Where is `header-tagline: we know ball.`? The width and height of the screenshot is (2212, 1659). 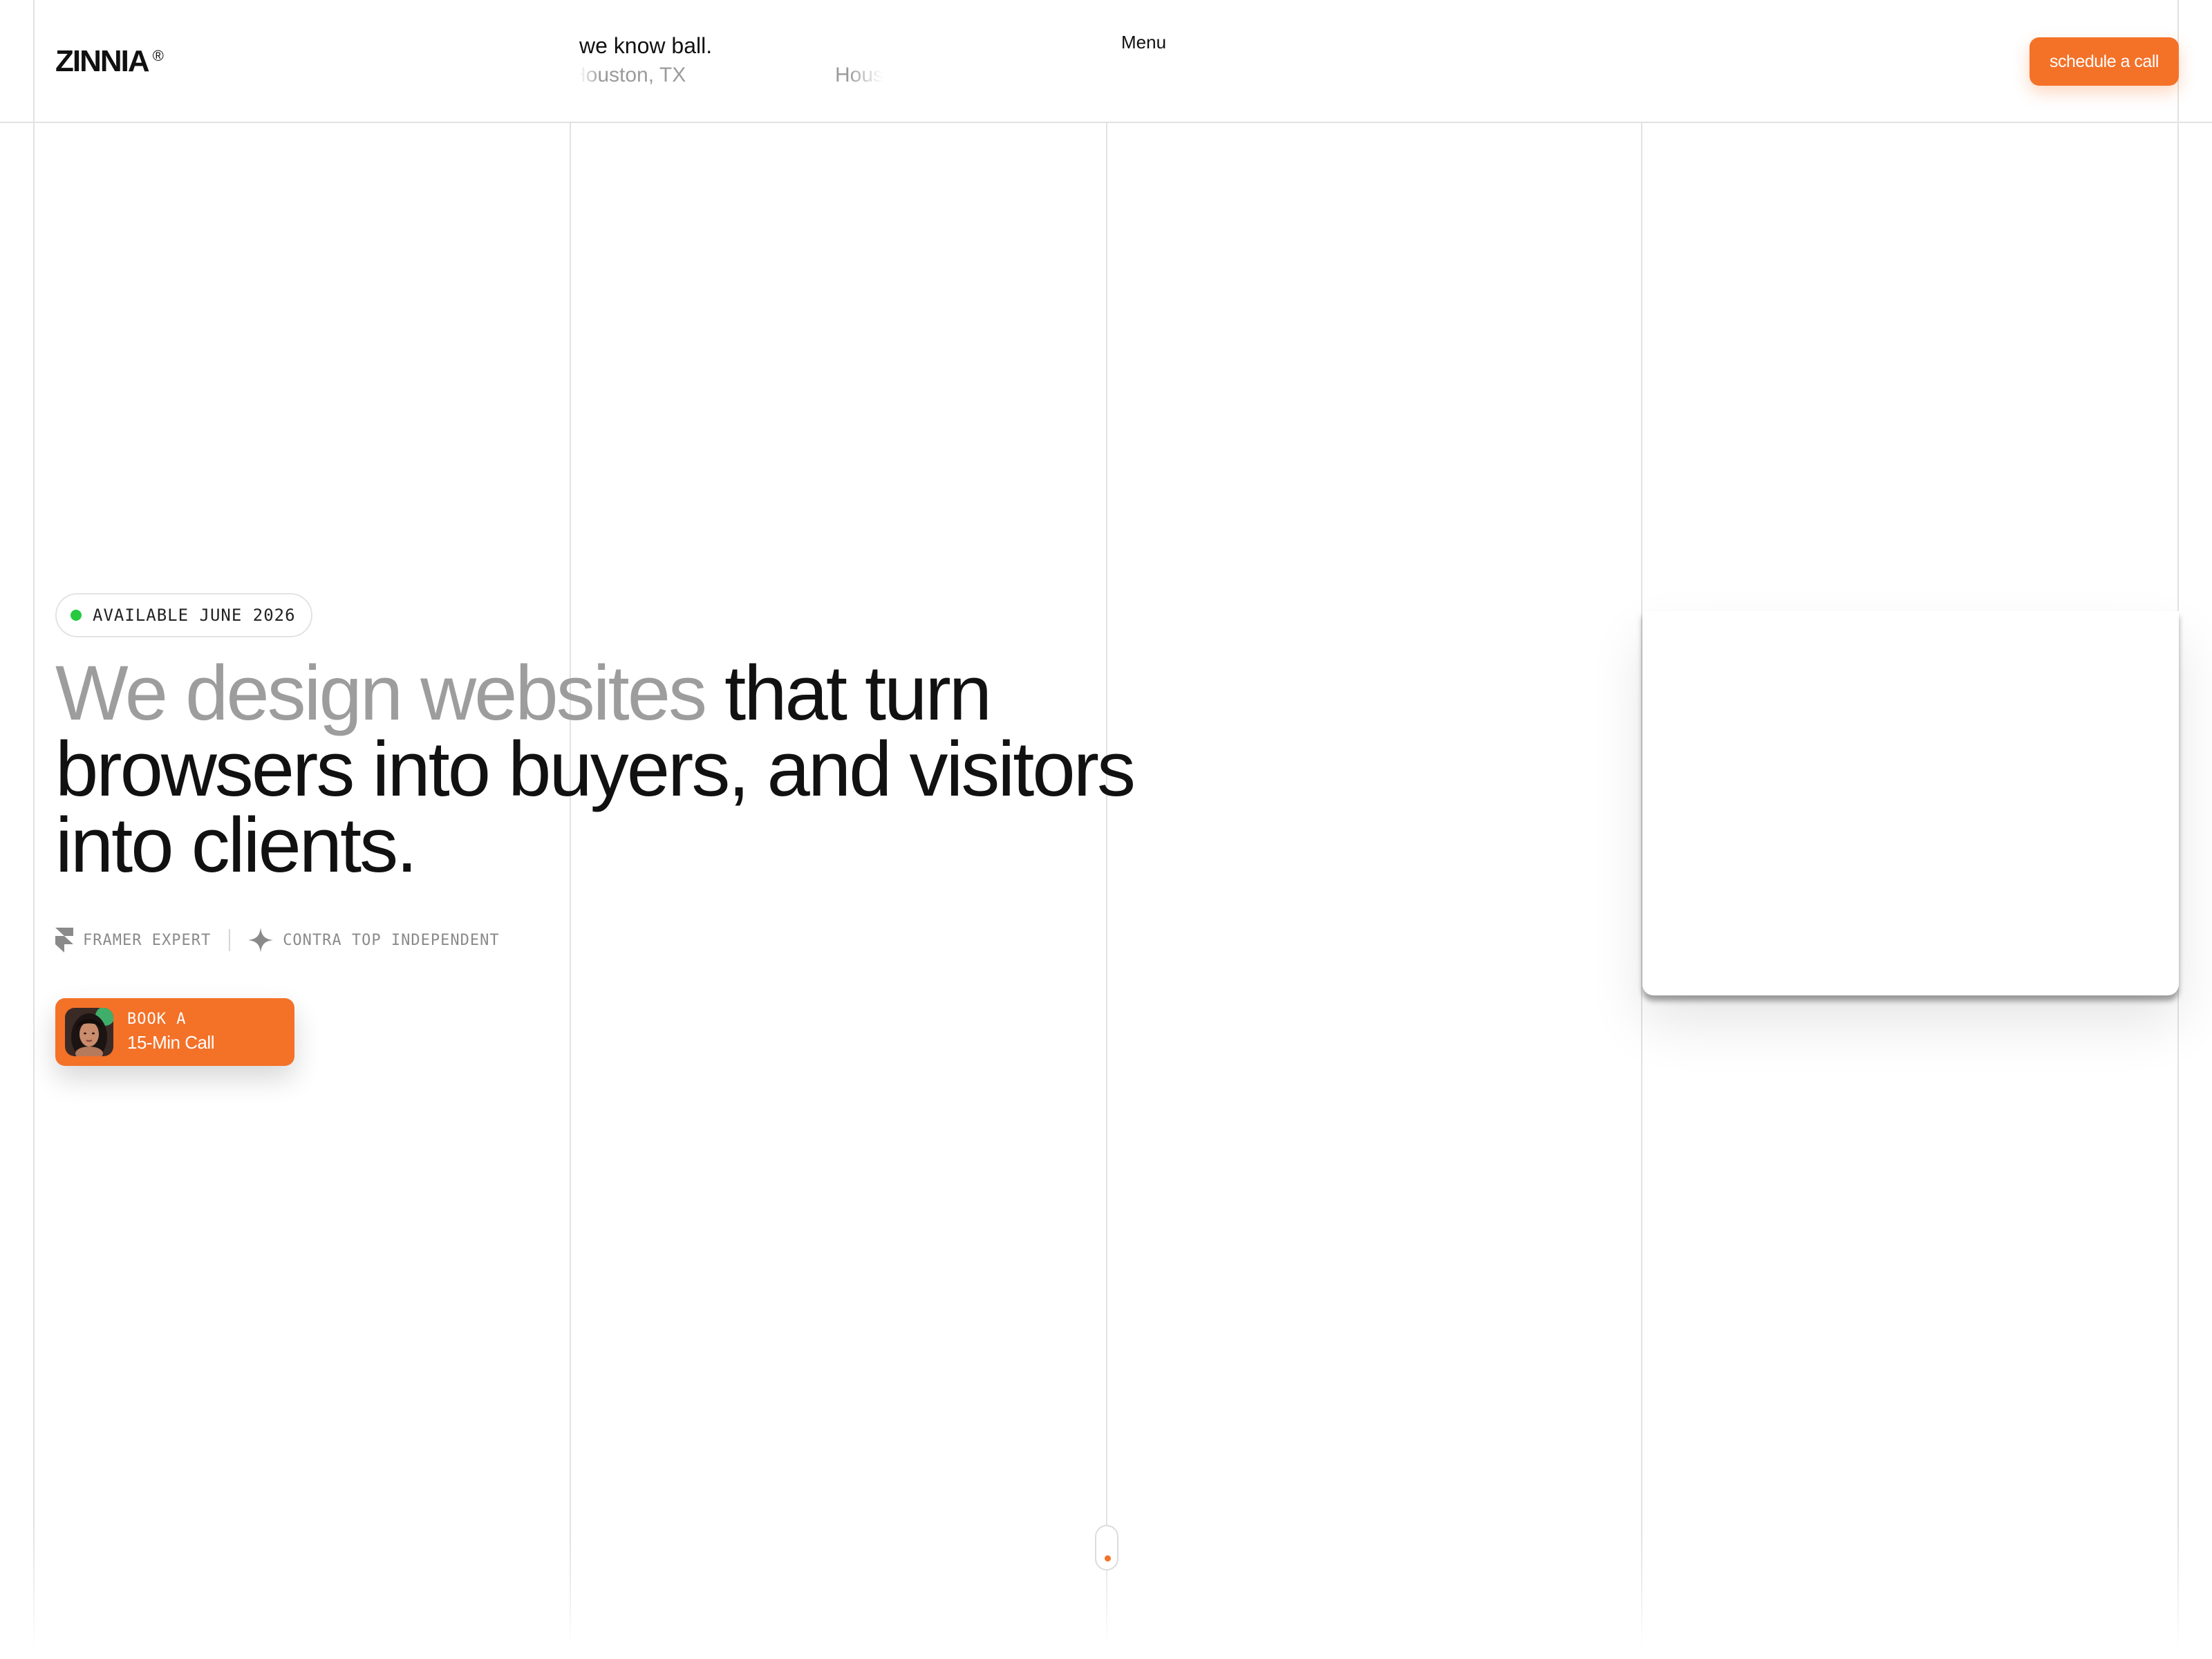
header-tagline: we know ball. is located at coordinates (646, 45).